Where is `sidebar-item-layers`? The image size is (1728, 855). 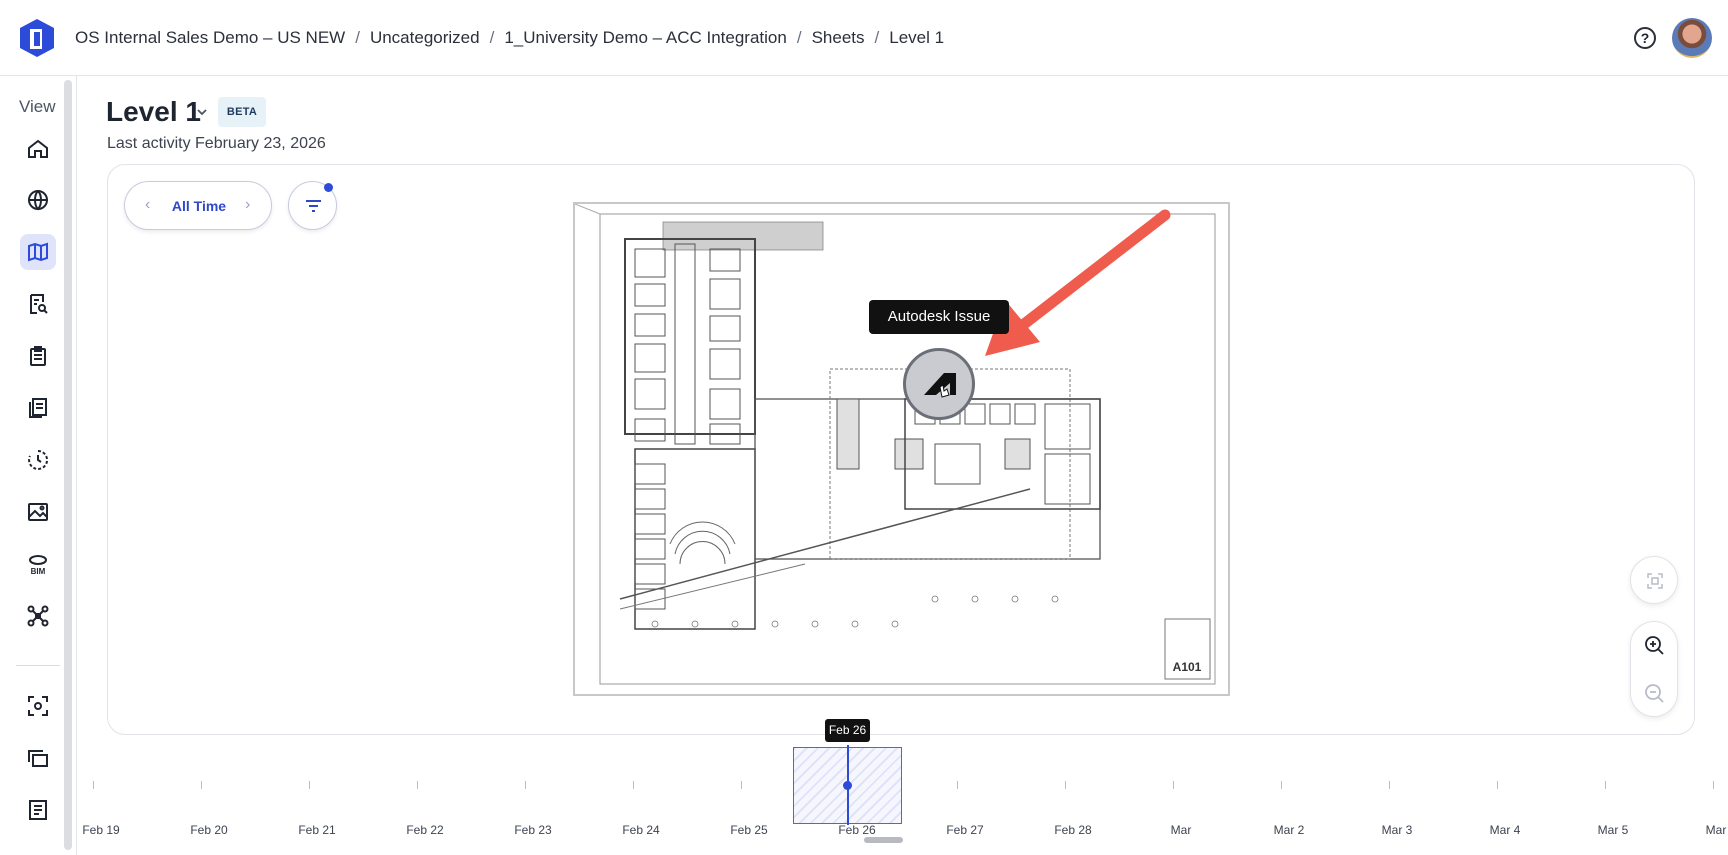 sidebar-item-layers is located at coordinates (38, 758).